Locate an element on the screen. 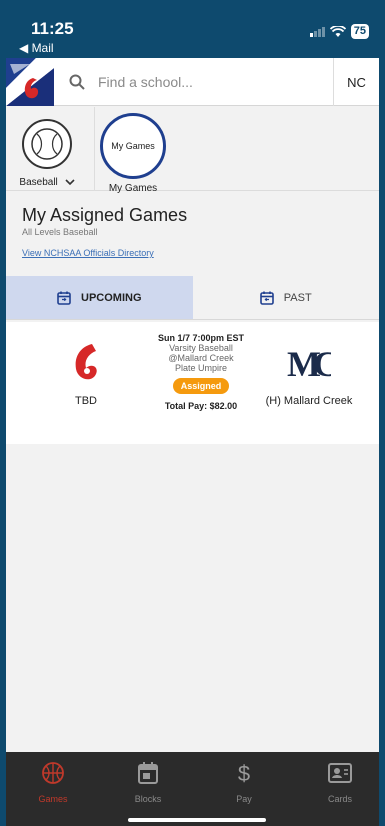 Image resolution: width=385 pixels, height=826 pixels. search-bar: NC is located at coordinates (192, 82).